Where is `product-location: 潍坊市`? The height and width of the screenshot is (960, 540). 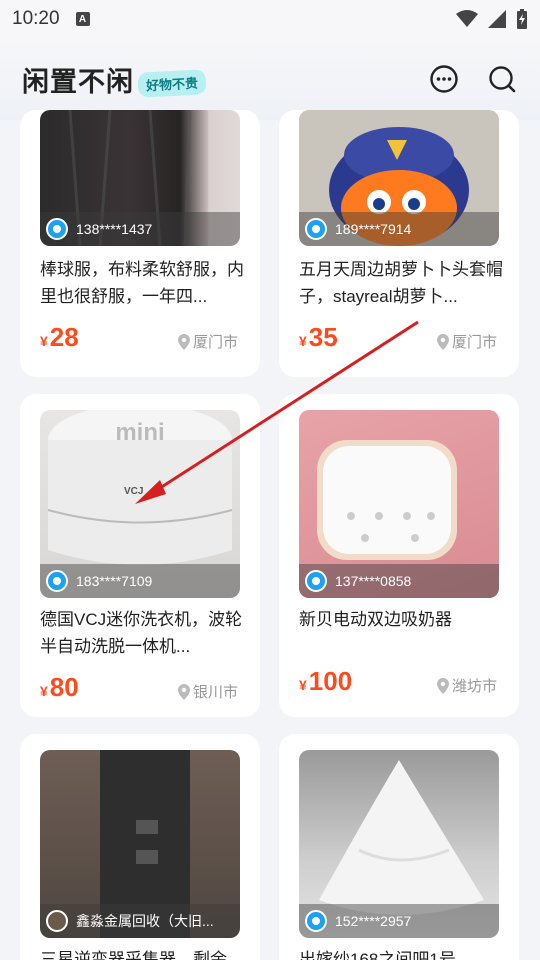
product-location: 潍坊市 is located at coordinates (466, 685).